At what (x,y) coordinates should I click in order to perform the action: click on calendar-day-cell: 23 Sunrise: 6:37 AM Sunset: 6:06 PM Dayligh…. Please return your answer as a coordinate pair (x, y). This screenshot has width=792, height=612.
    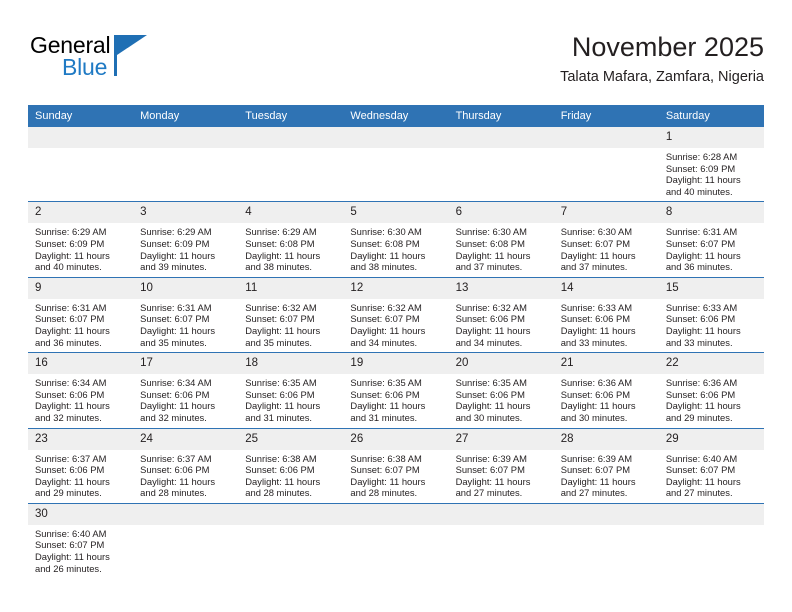
    Looking at the image, I should click on (81, 466).